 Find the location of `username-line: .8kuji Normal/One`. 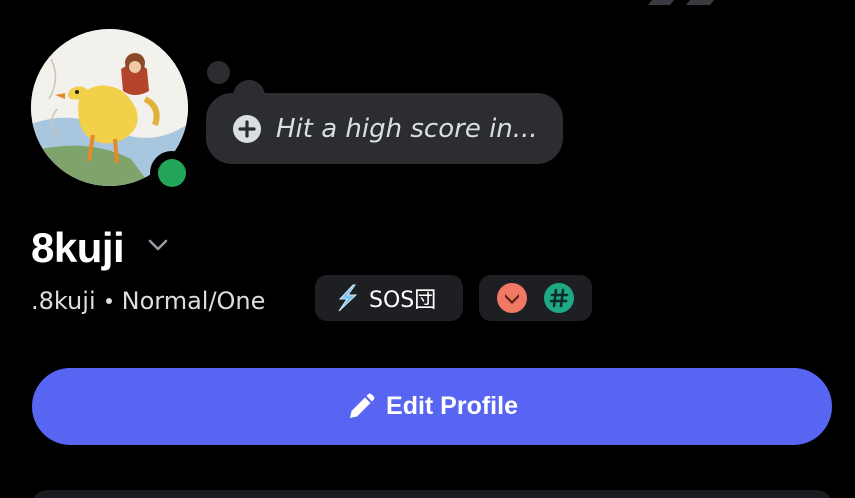

username-line: .8kuji Normal/One is located at coordinates (148, 301).